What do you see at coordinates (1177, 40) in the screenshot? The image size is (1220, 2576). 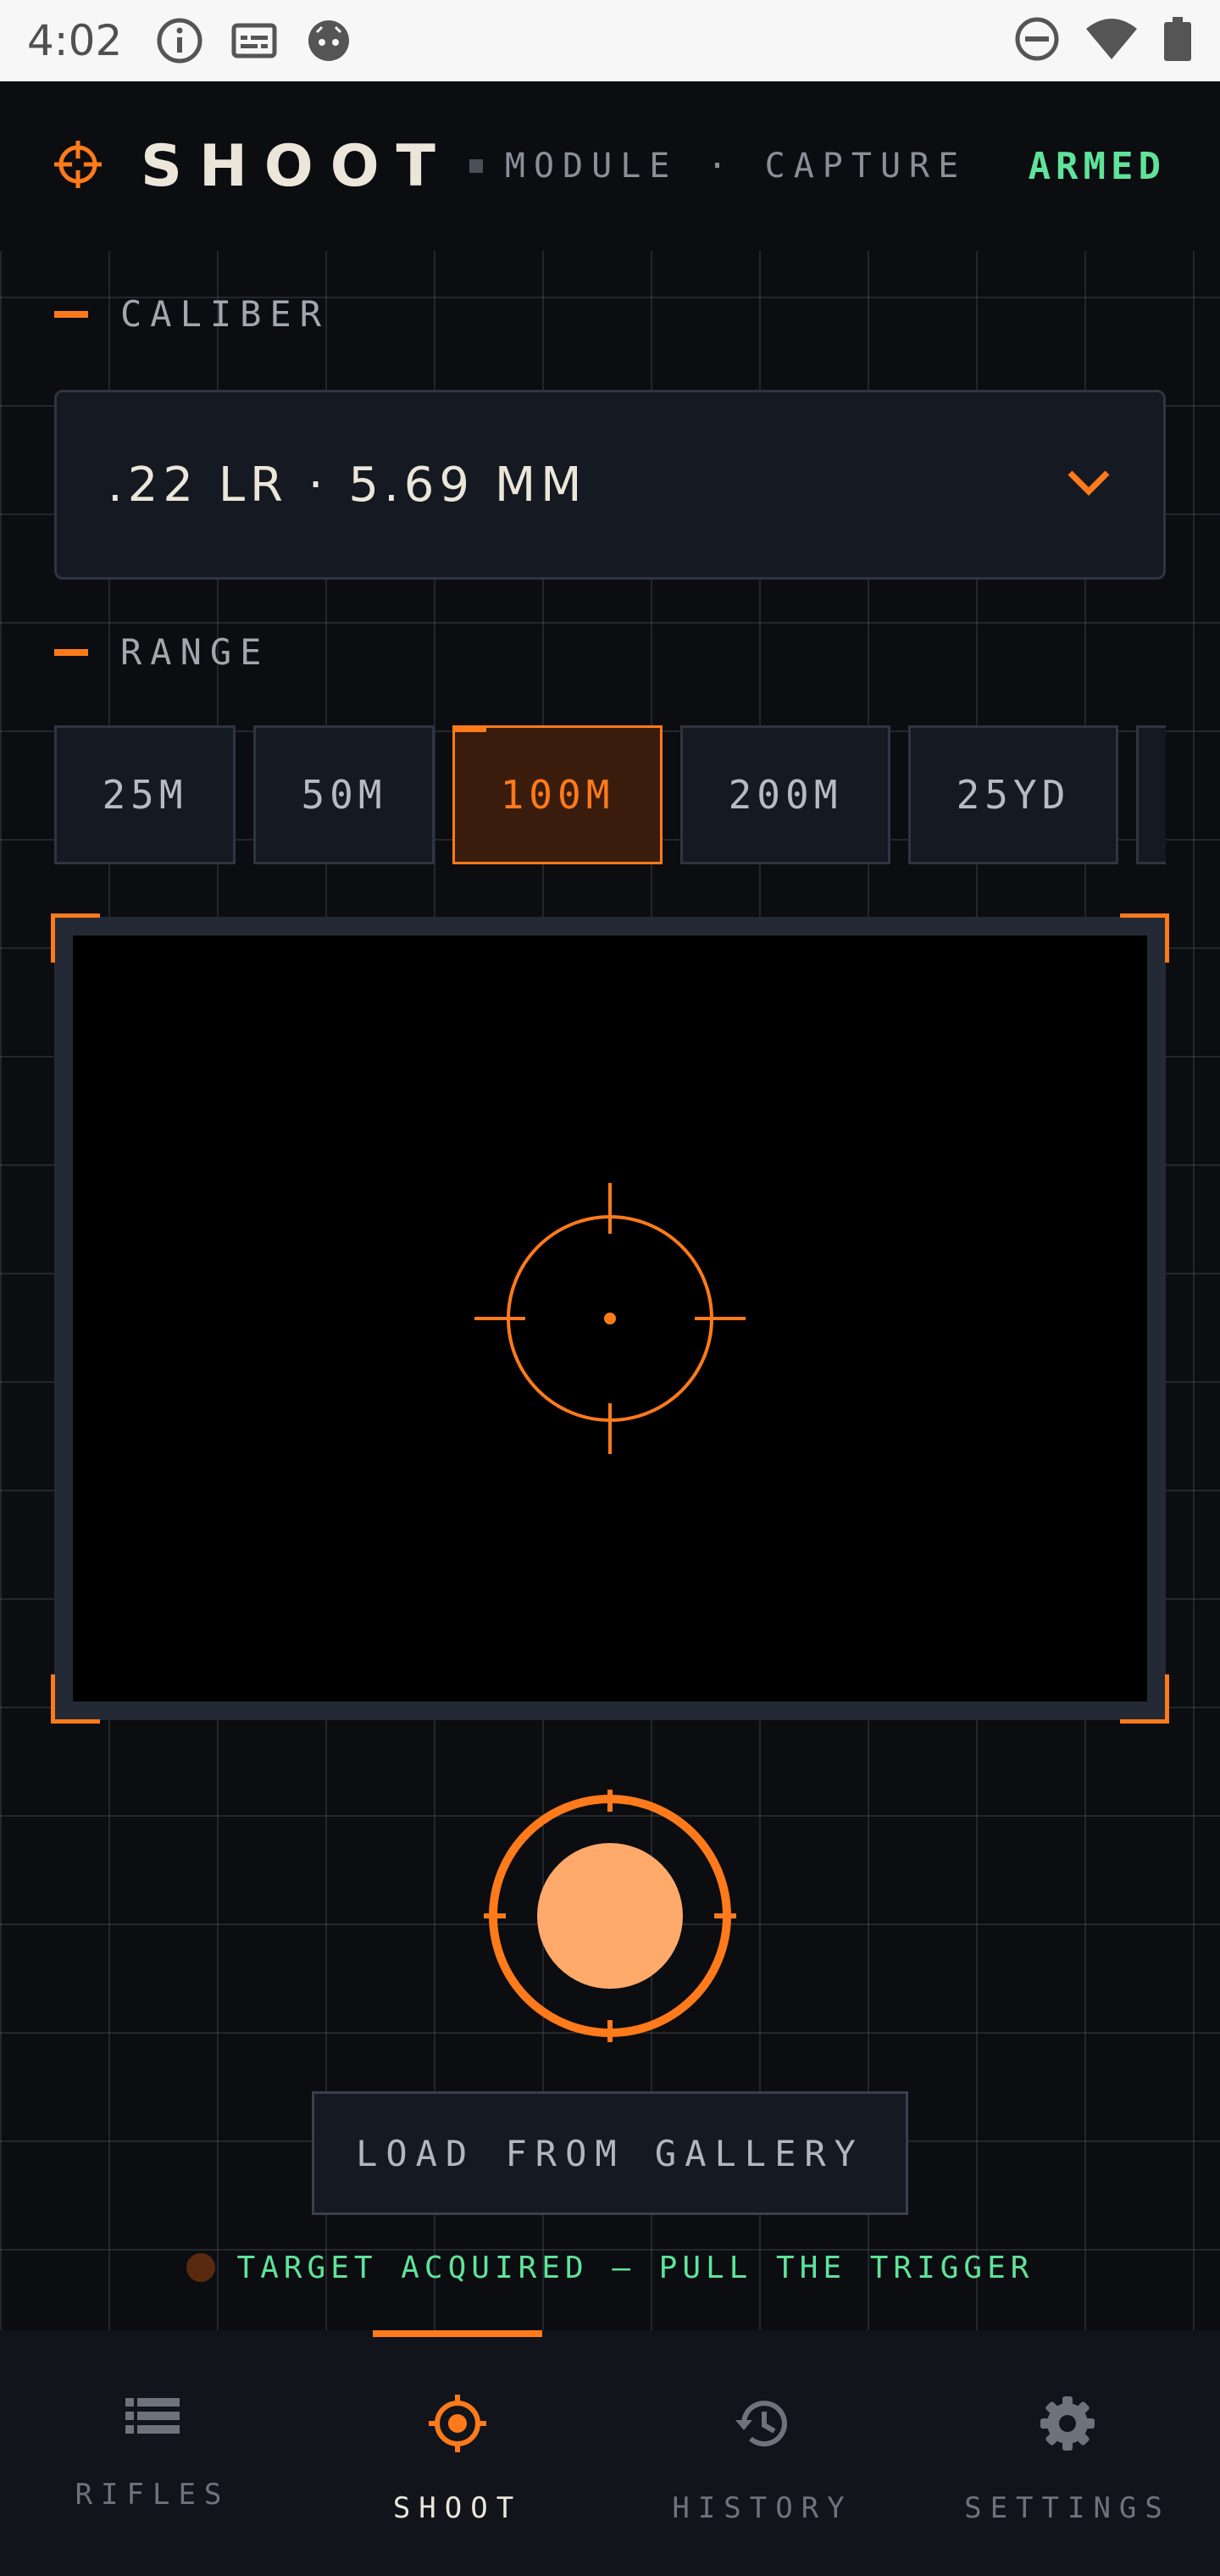 I see `battery-icon` at bounding box center [1177, 40].